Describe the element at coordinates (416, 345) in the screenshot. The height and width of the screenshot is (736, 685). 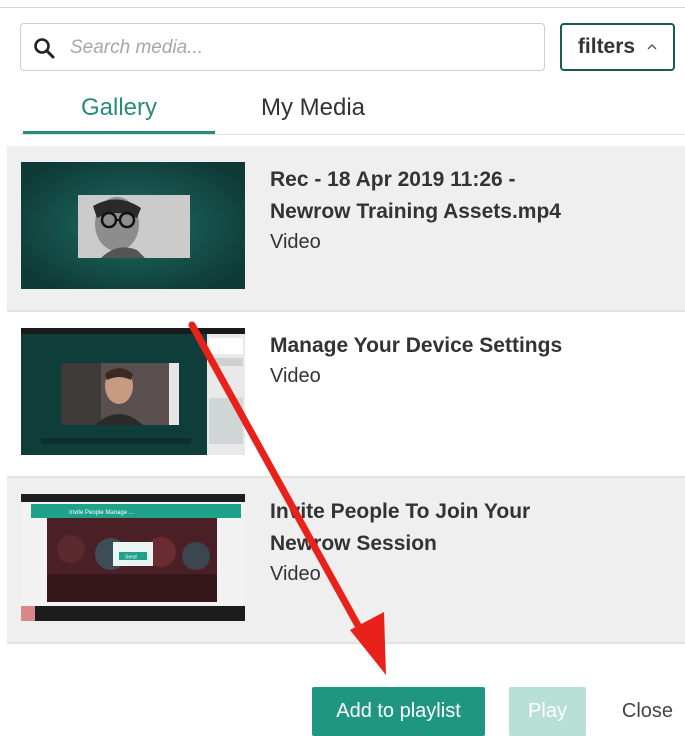
I see `media-title-line1: Manage Your Device Settings` at that location.